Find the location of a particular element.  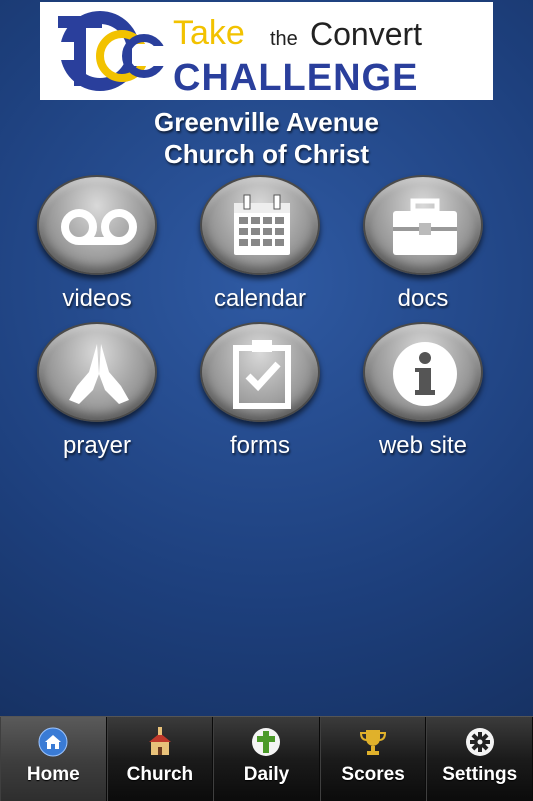

calendar-button: calendar is located at coordinates (260, 245).